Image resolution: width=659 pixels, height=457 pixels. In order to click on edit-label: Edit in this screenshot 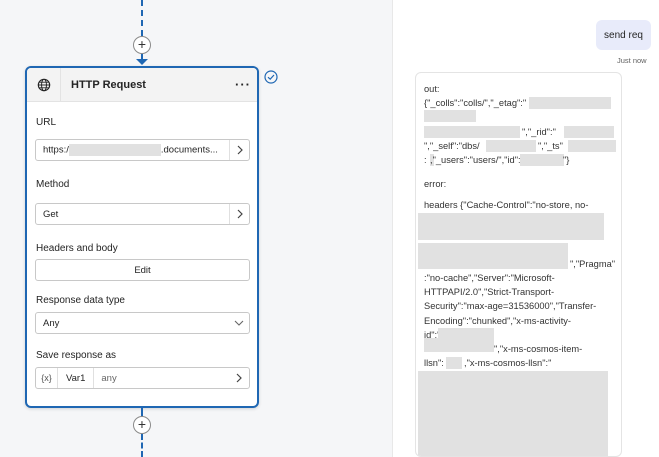, I will do `click(142, 270)`.